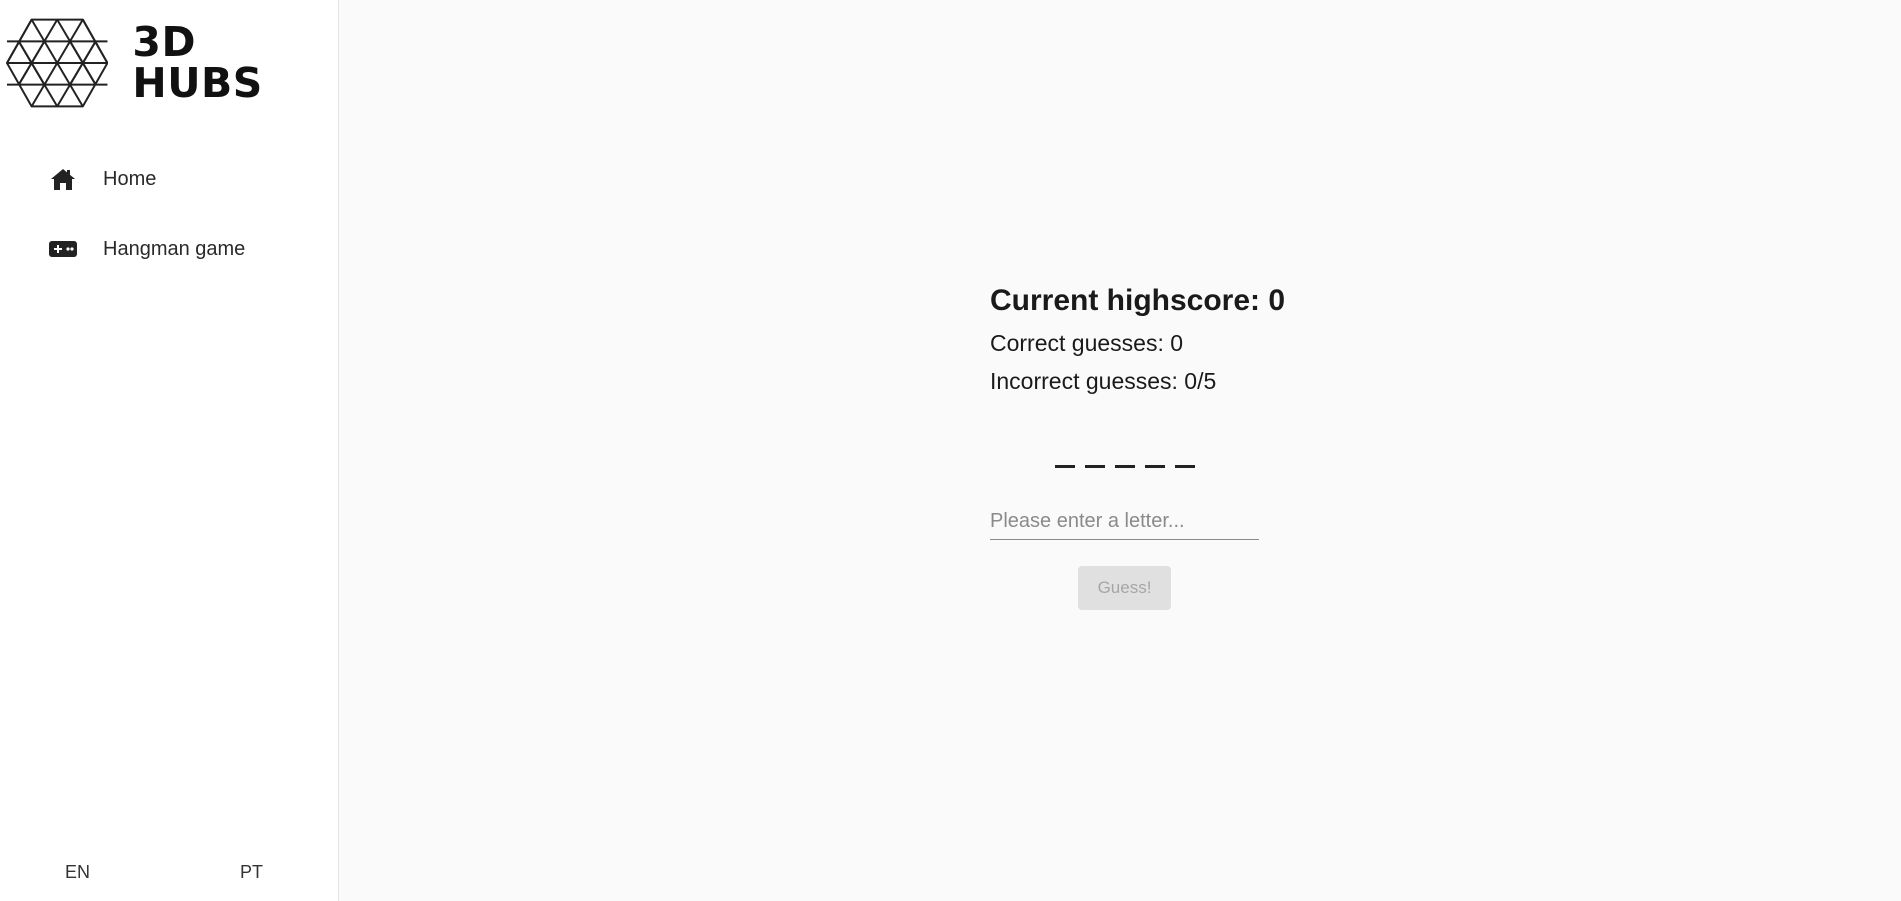  I want to click on language-switcher: EN PT, so click(169, 872).